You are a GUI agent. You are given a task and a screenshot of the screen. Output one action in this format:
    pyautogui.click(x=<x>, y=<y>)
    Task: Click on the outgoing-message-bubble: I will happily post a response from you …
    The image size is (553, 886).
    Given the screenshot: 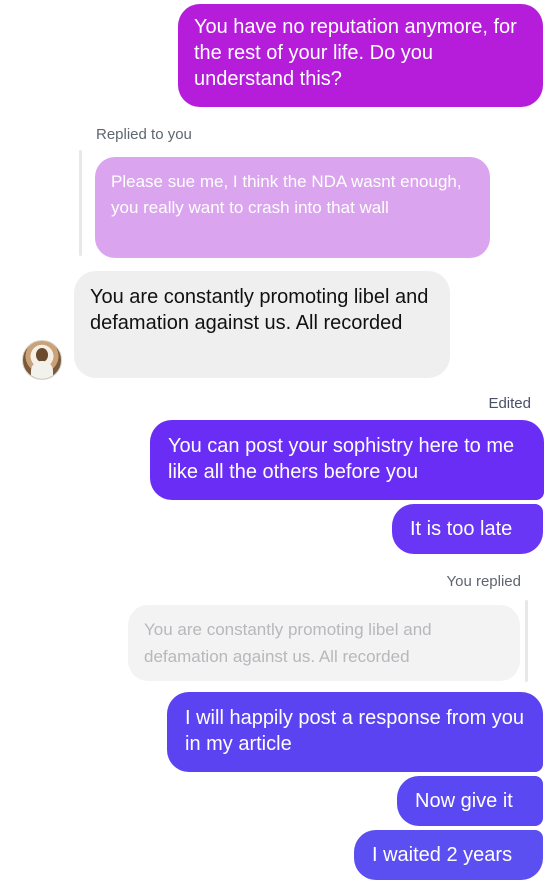 What is the action you would take?
    pyautogui.click(x=355, y=732)
    